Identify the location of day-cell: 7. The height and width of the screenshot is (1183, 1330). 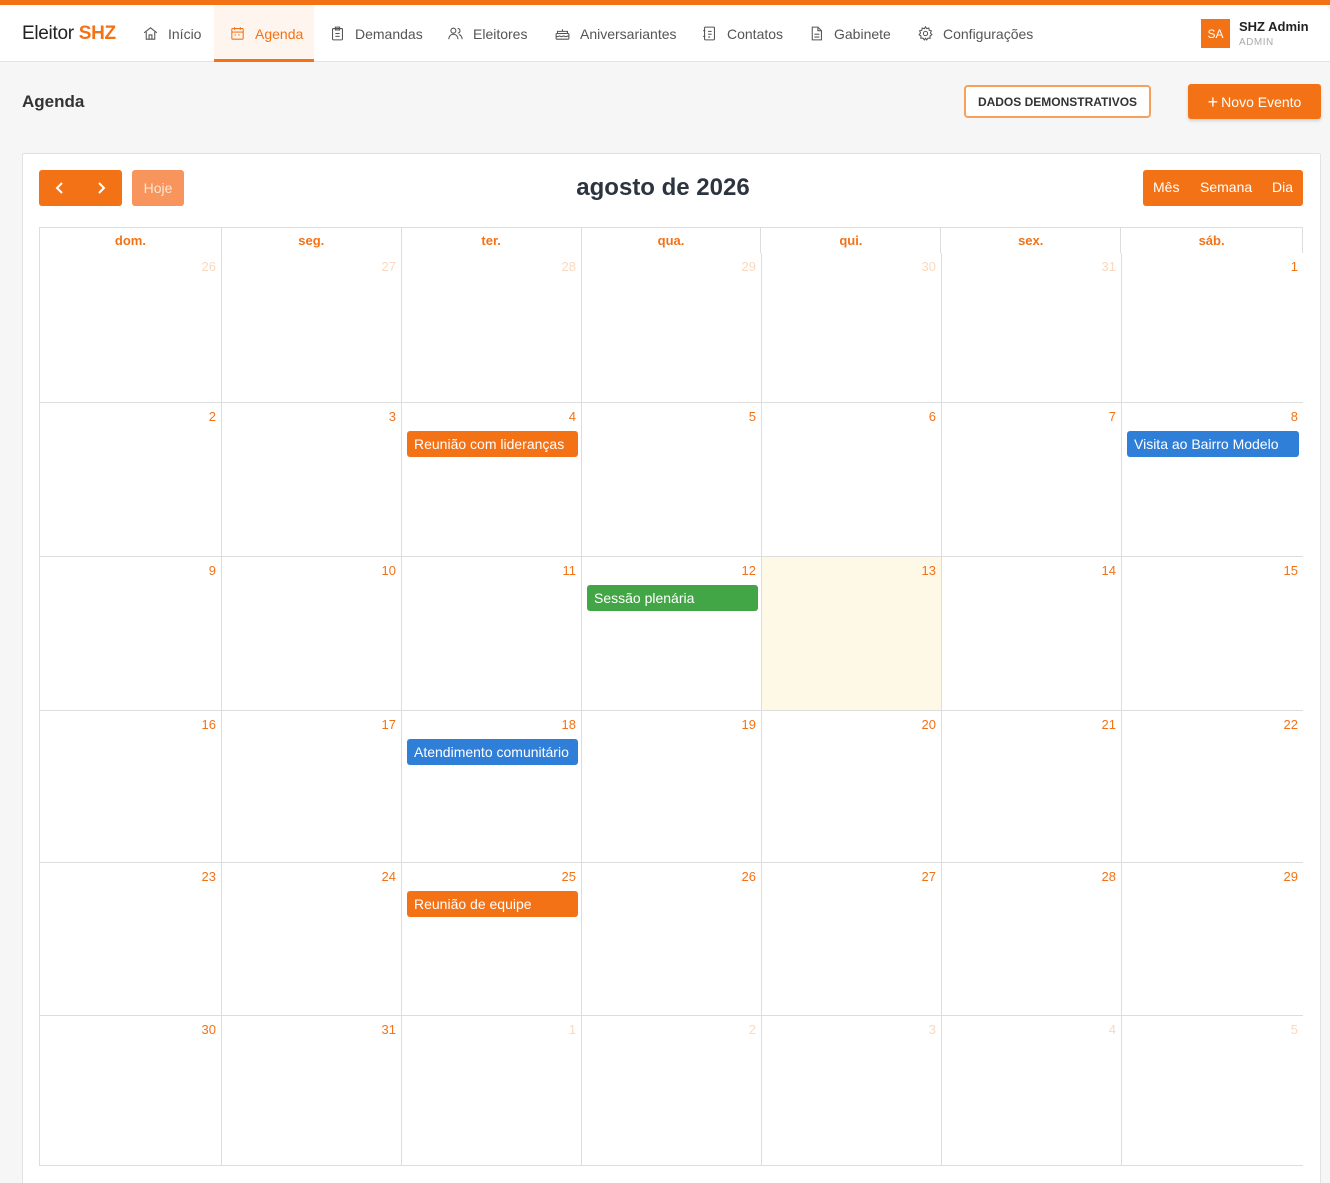
(1032, 480).